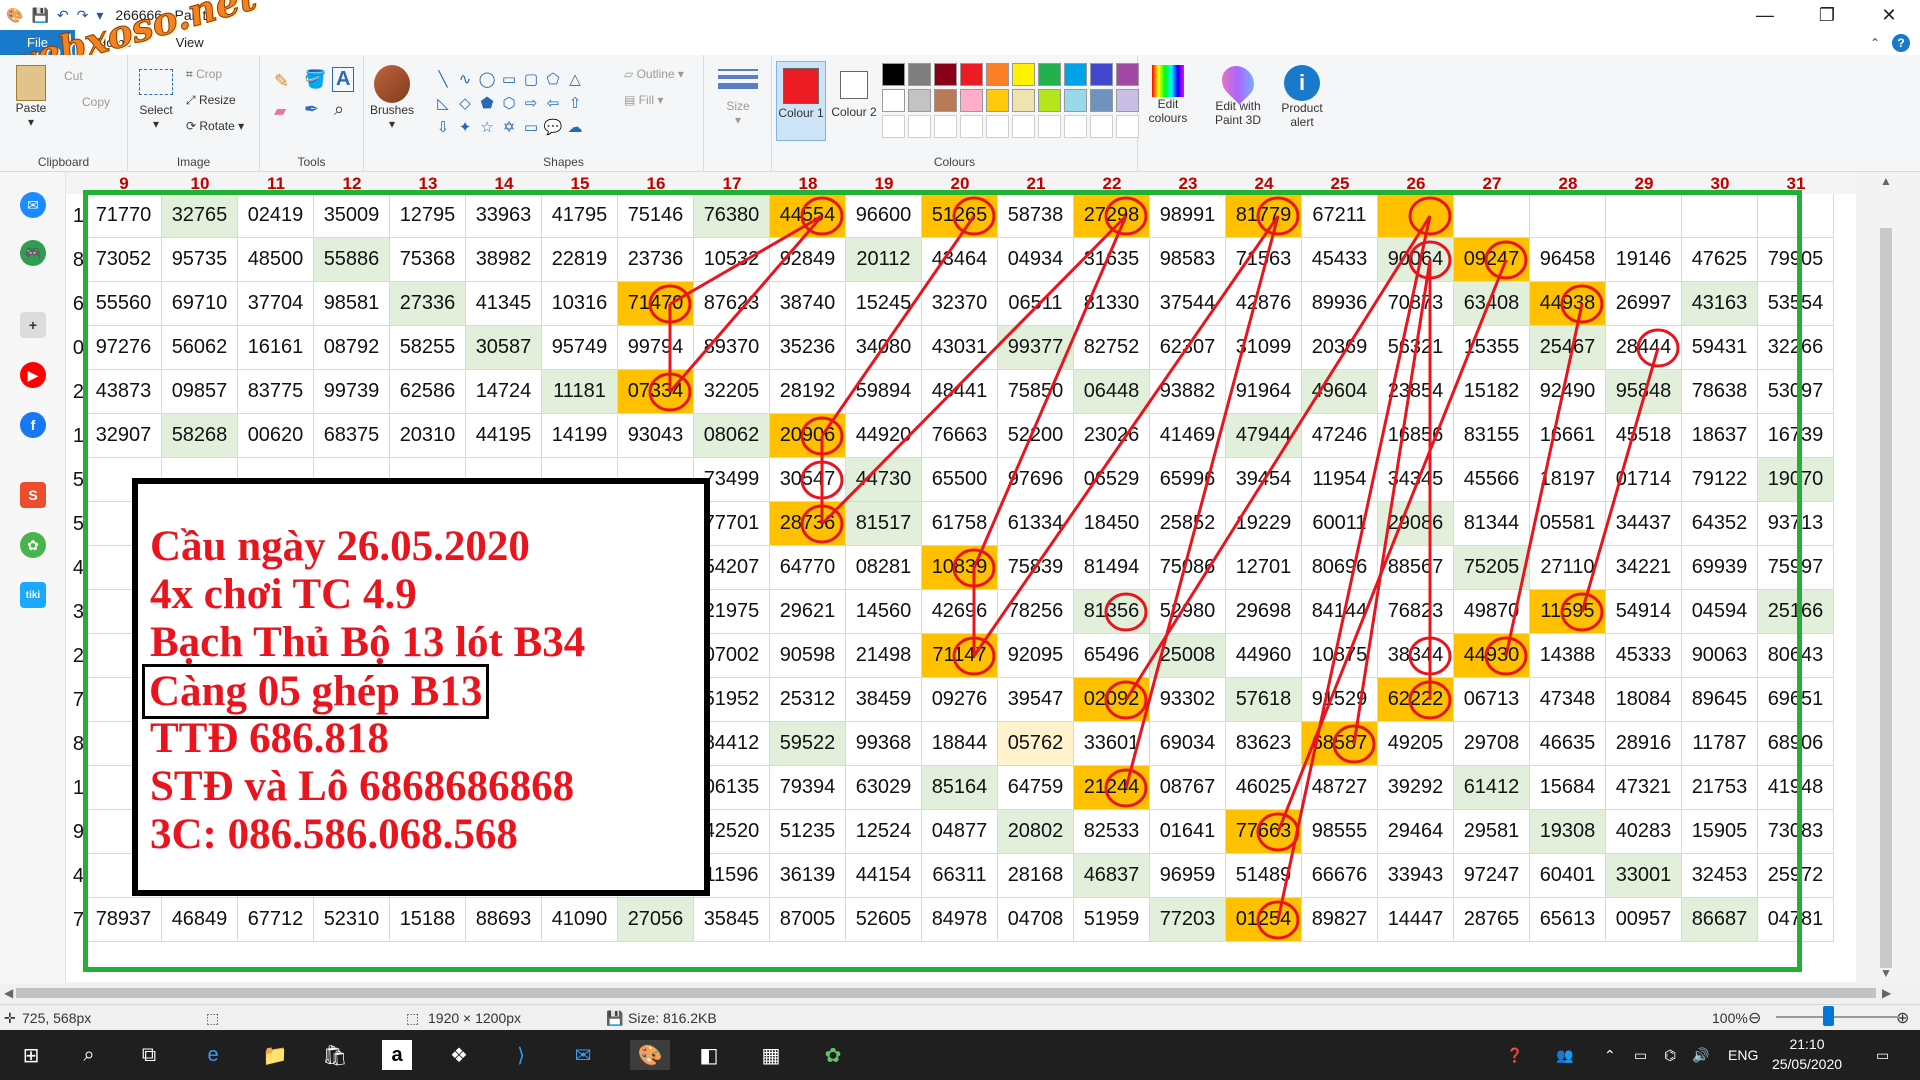  Describe the element at coordinates (650, 1055) in the screenshot. I see `paint-taskbar-icon: 🎨` at that location.